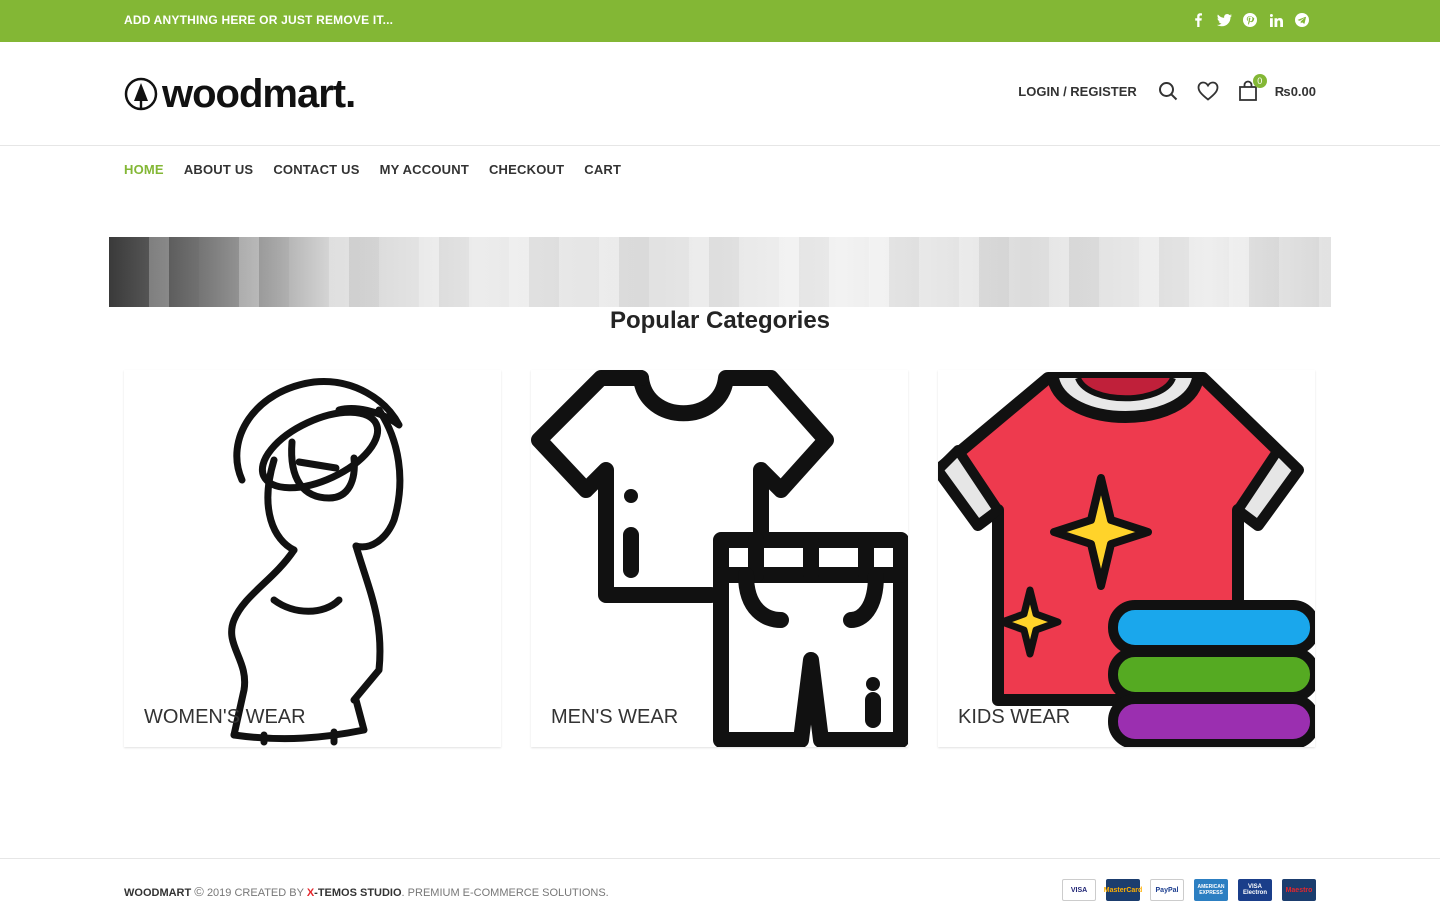 Image resolution: width=1440 pixels, height=921 pixels. I want to click on category-card-mens: MEN'S WEAR, so click(719, 558).